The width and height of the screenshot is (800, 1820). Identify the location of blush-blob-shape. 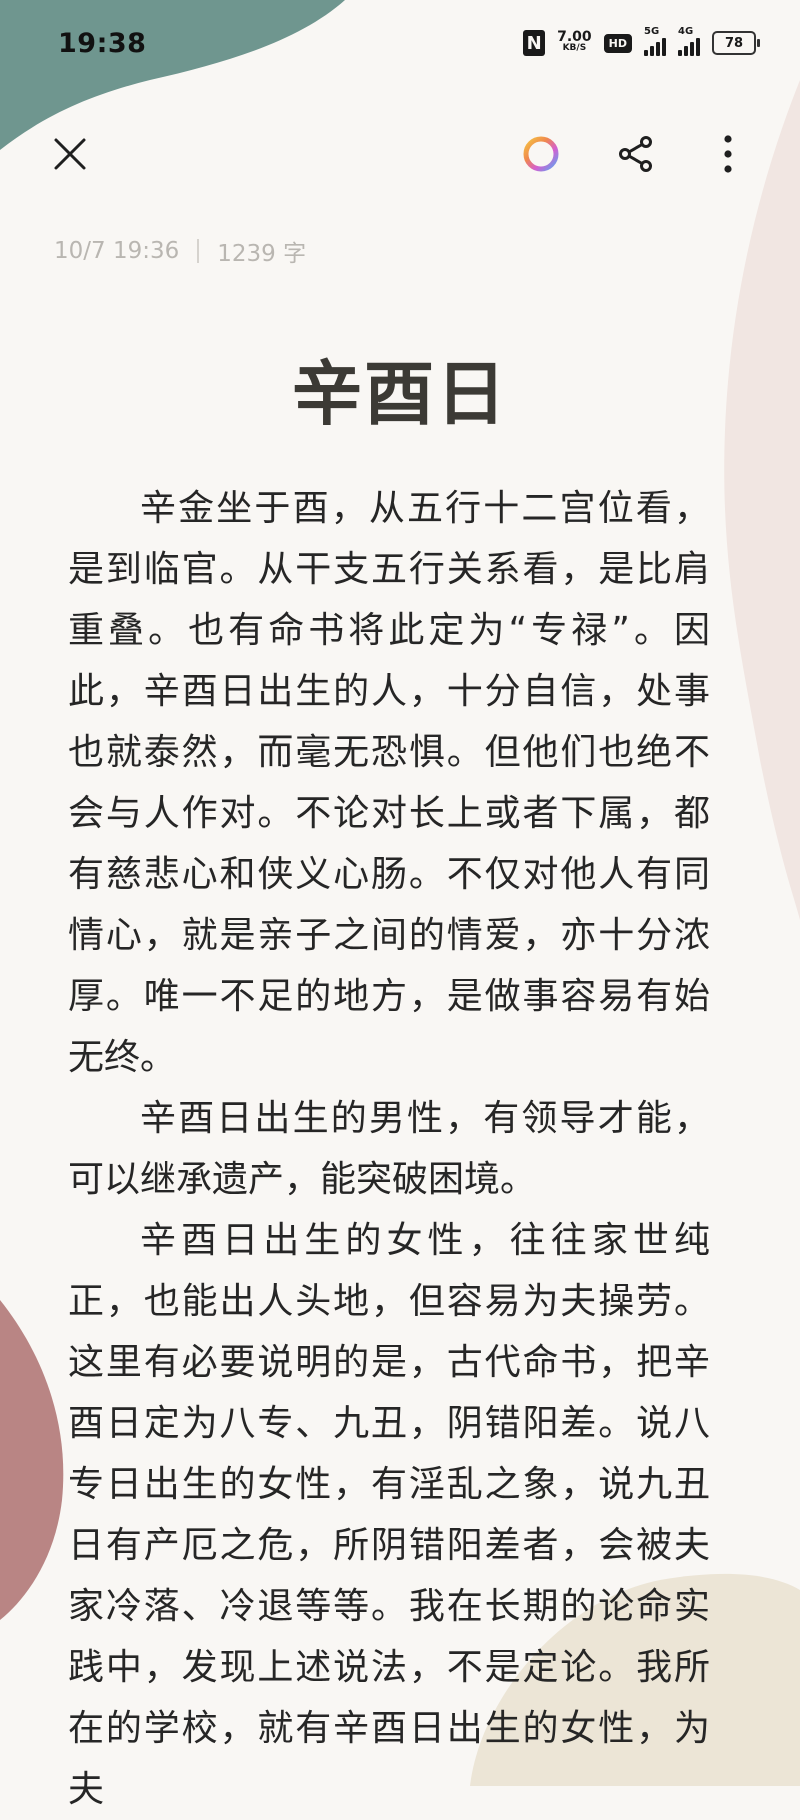
(762, 500).